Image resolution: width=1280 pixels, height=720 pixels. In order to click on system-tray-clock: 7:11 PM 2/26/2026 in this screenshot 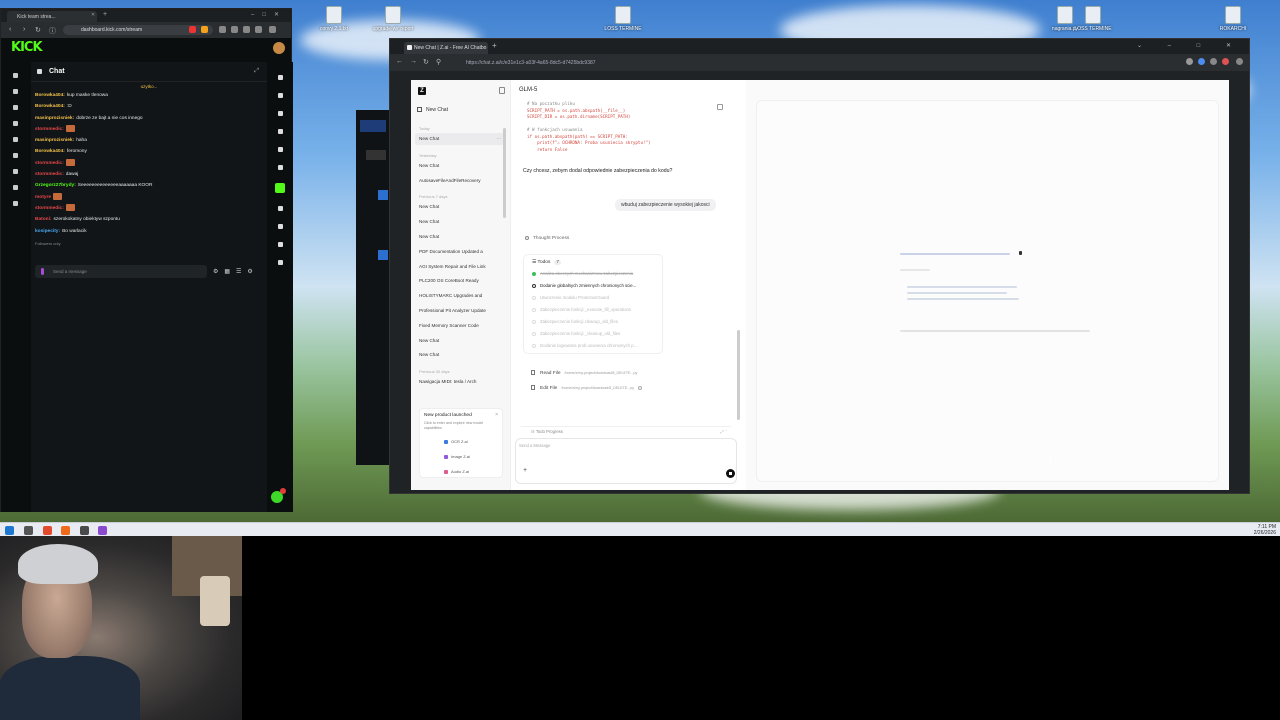, I will do `click(1265, 530)`.